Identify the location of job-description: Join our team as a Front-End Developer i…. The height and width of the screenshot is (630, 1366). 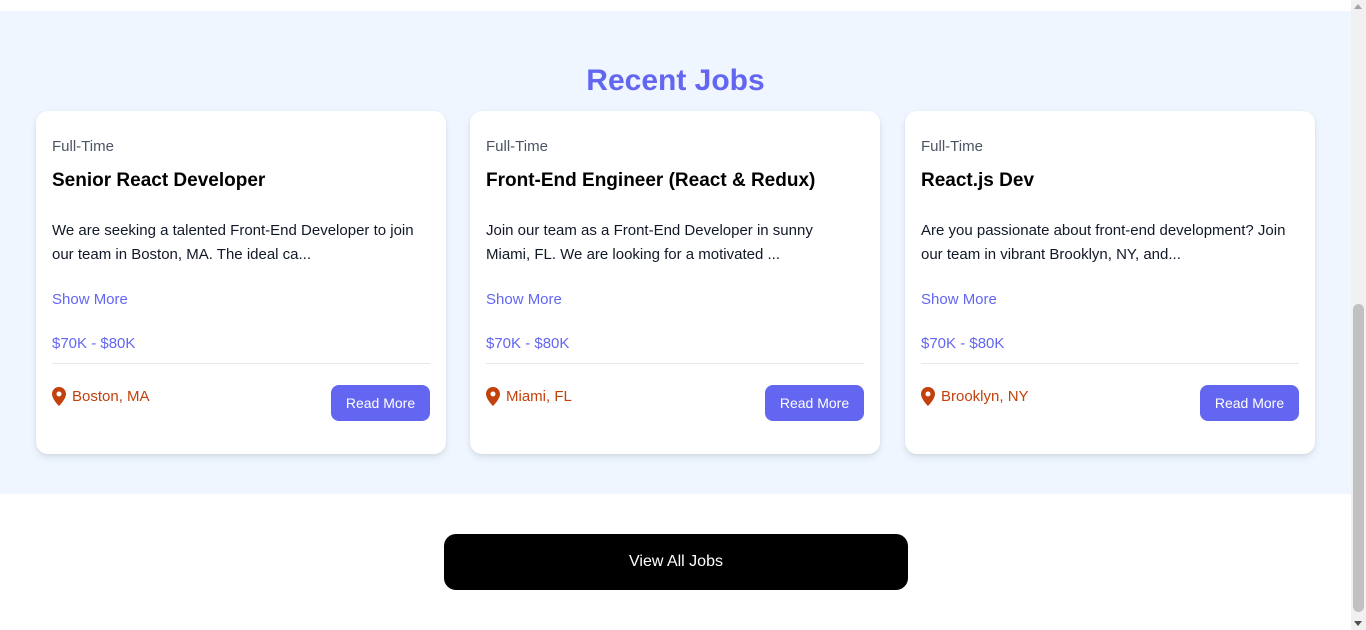
(649, 242).